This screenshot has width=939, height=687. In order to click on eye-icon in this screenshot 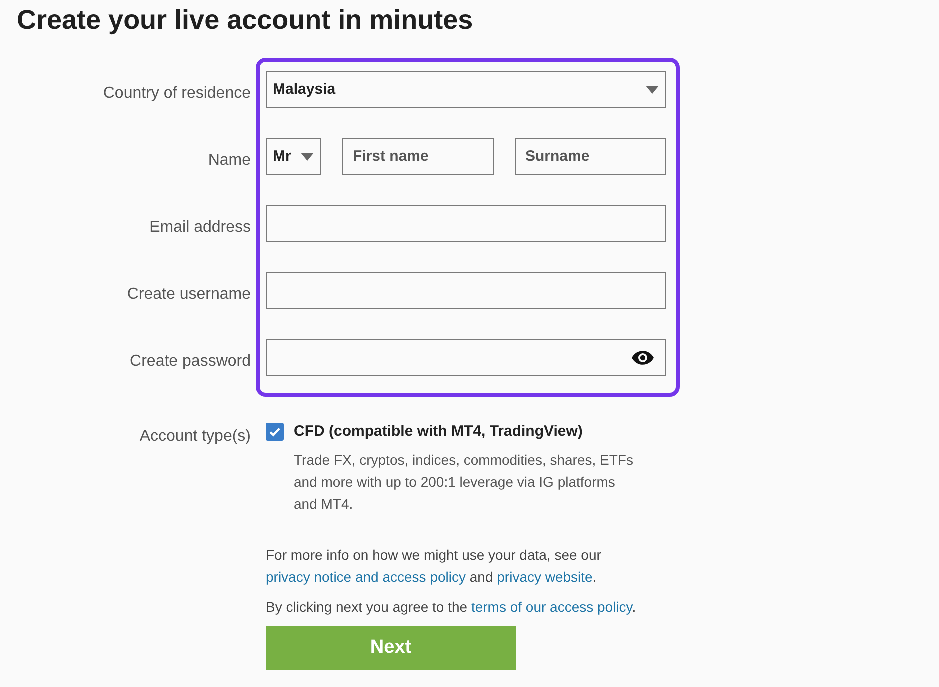, I will do `click(643, 357)`.